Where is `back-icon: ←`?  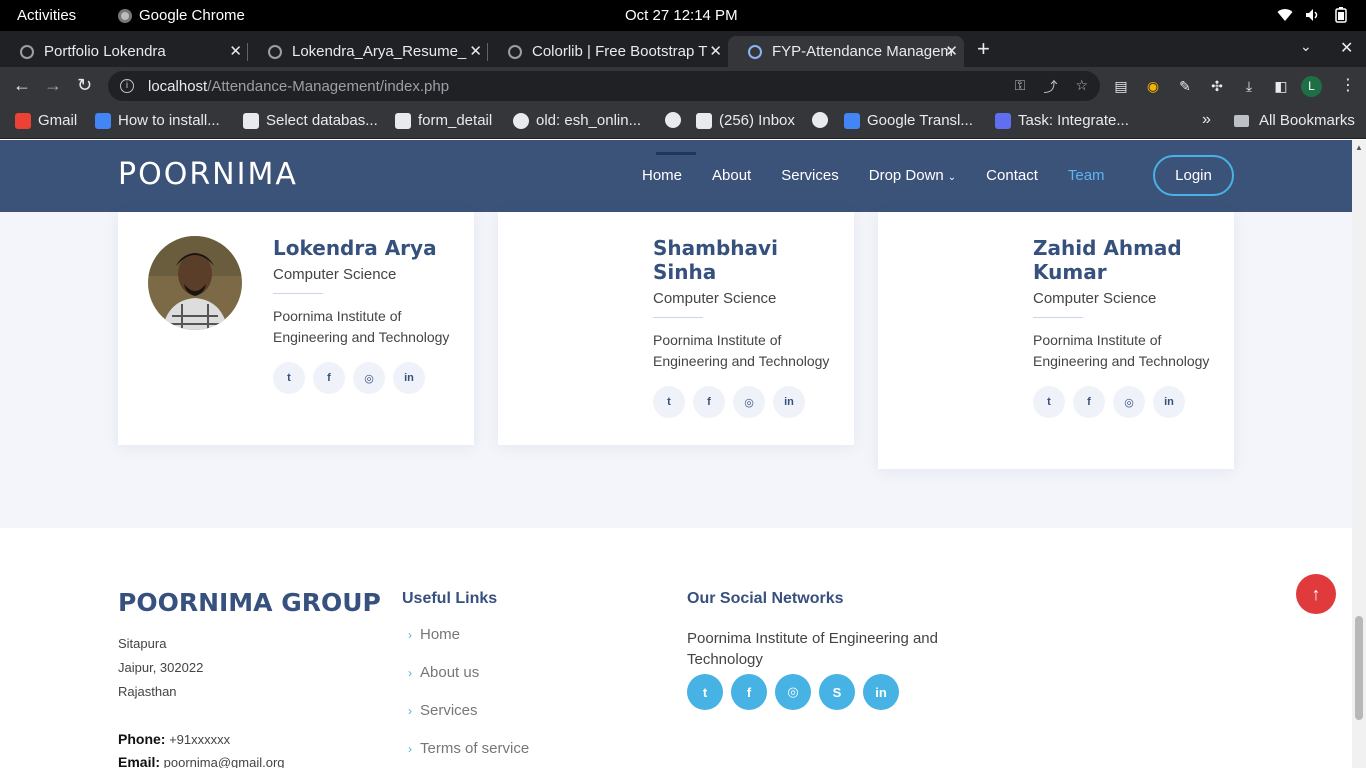 back-icon: ← is located at coordinates (22, 85).